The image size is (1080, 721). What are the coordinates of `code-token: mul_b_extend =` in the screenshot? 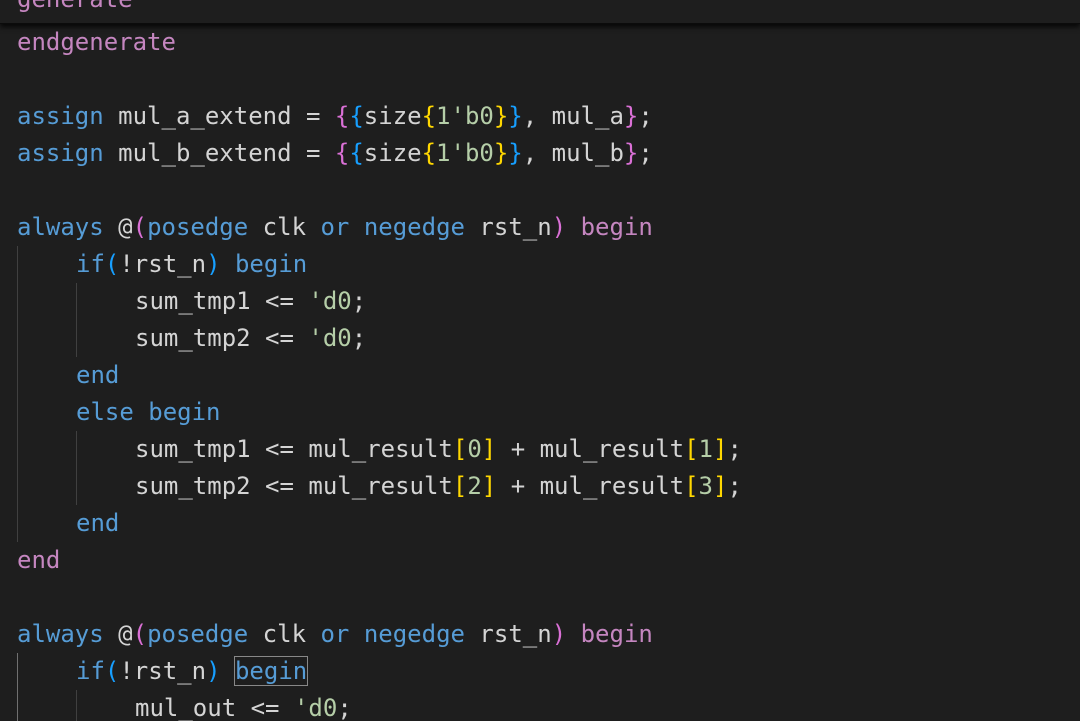 It's located at (219, 153).